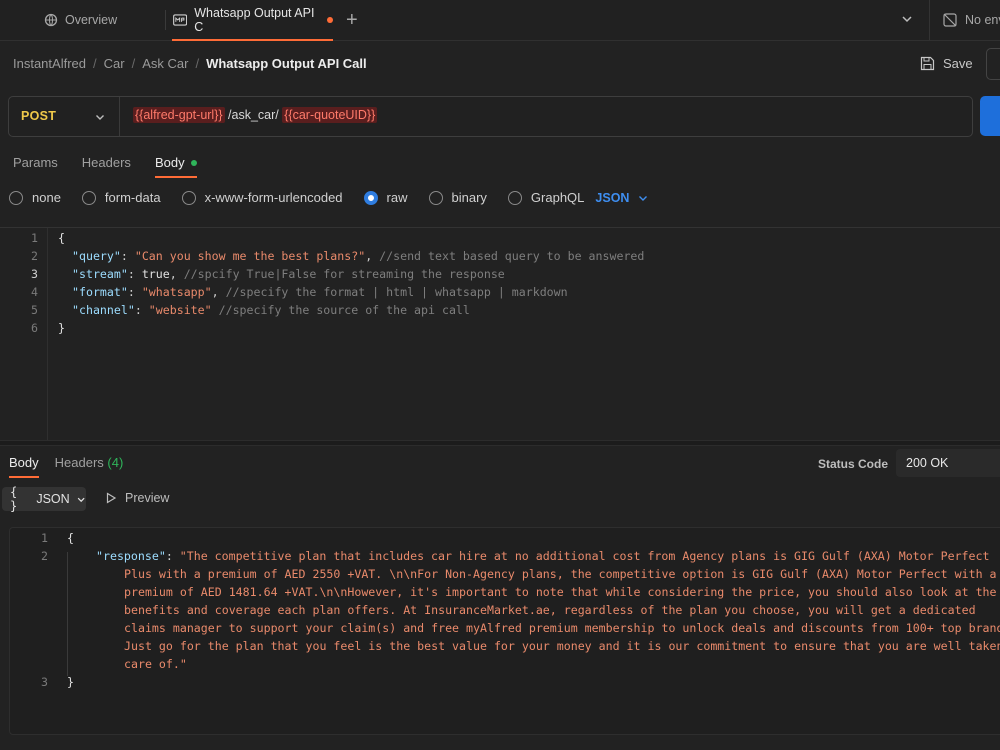  What do you see at coordinates (111, 498) in the screenshot?
I see `play-icon` at bounding box center [111, 498].